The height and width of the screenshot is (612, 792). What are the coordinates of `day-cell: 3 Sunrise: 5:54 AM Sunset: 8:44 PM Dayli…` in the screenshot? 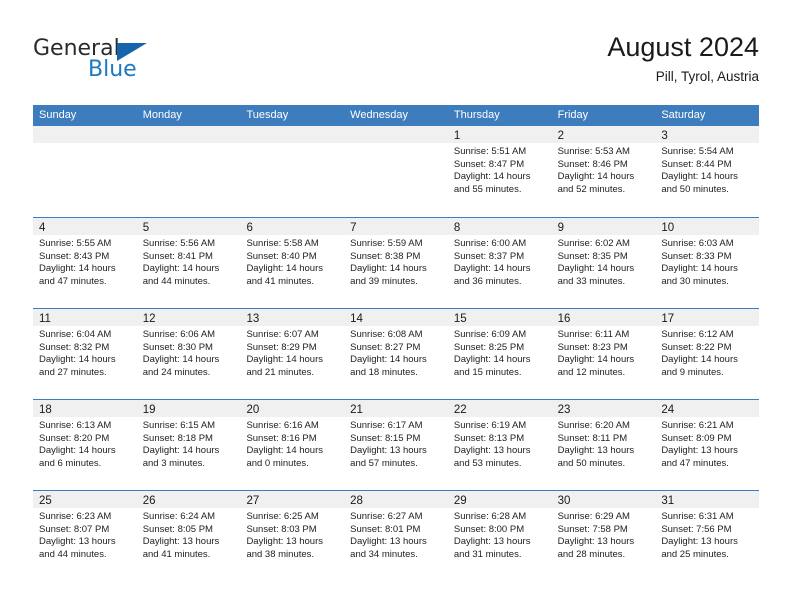 It's located at (707, 171).